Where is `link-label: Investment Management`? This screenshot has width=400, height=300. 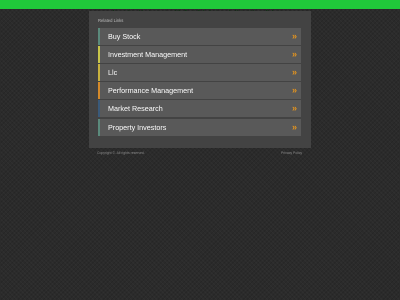
link-label: Investment Management is located at coordinates (148, 54).